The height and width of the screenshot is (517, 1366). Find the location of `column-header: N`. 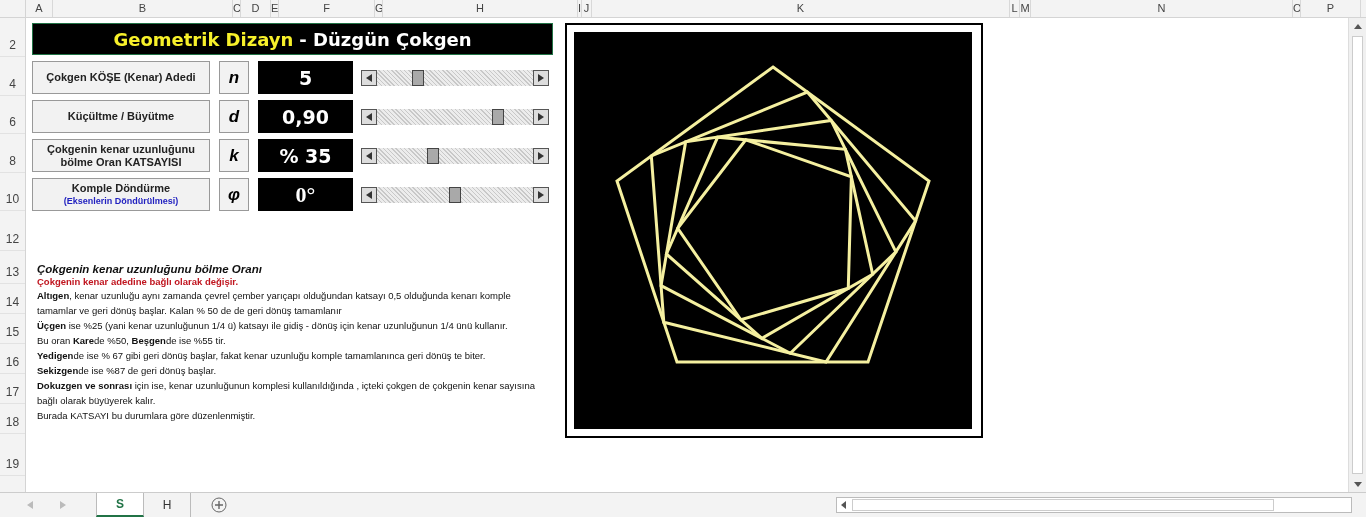

column-header: N is located at coordinates (1162, 8).